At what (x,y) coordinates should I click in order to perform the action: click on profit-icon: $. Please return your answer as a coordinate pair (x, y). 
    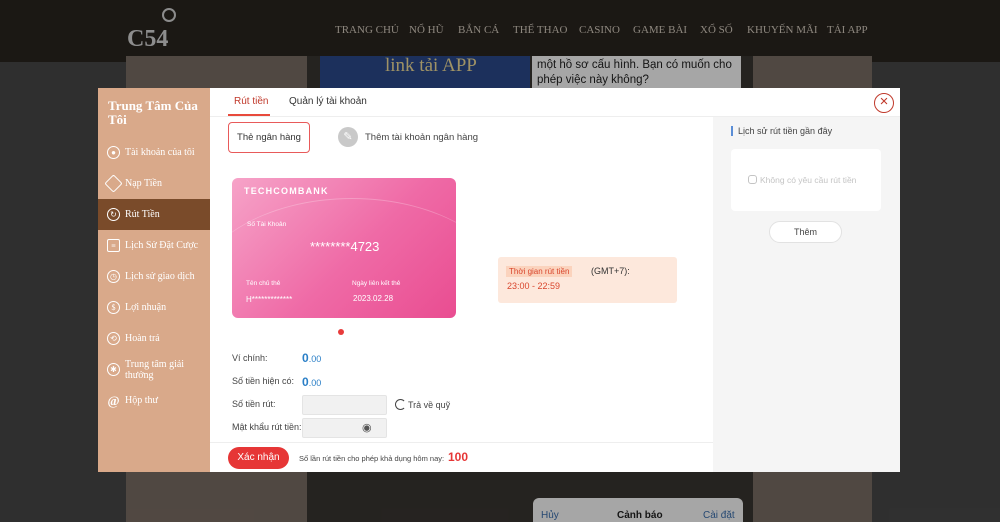
    Looking at the image, I should click on (113, 307).